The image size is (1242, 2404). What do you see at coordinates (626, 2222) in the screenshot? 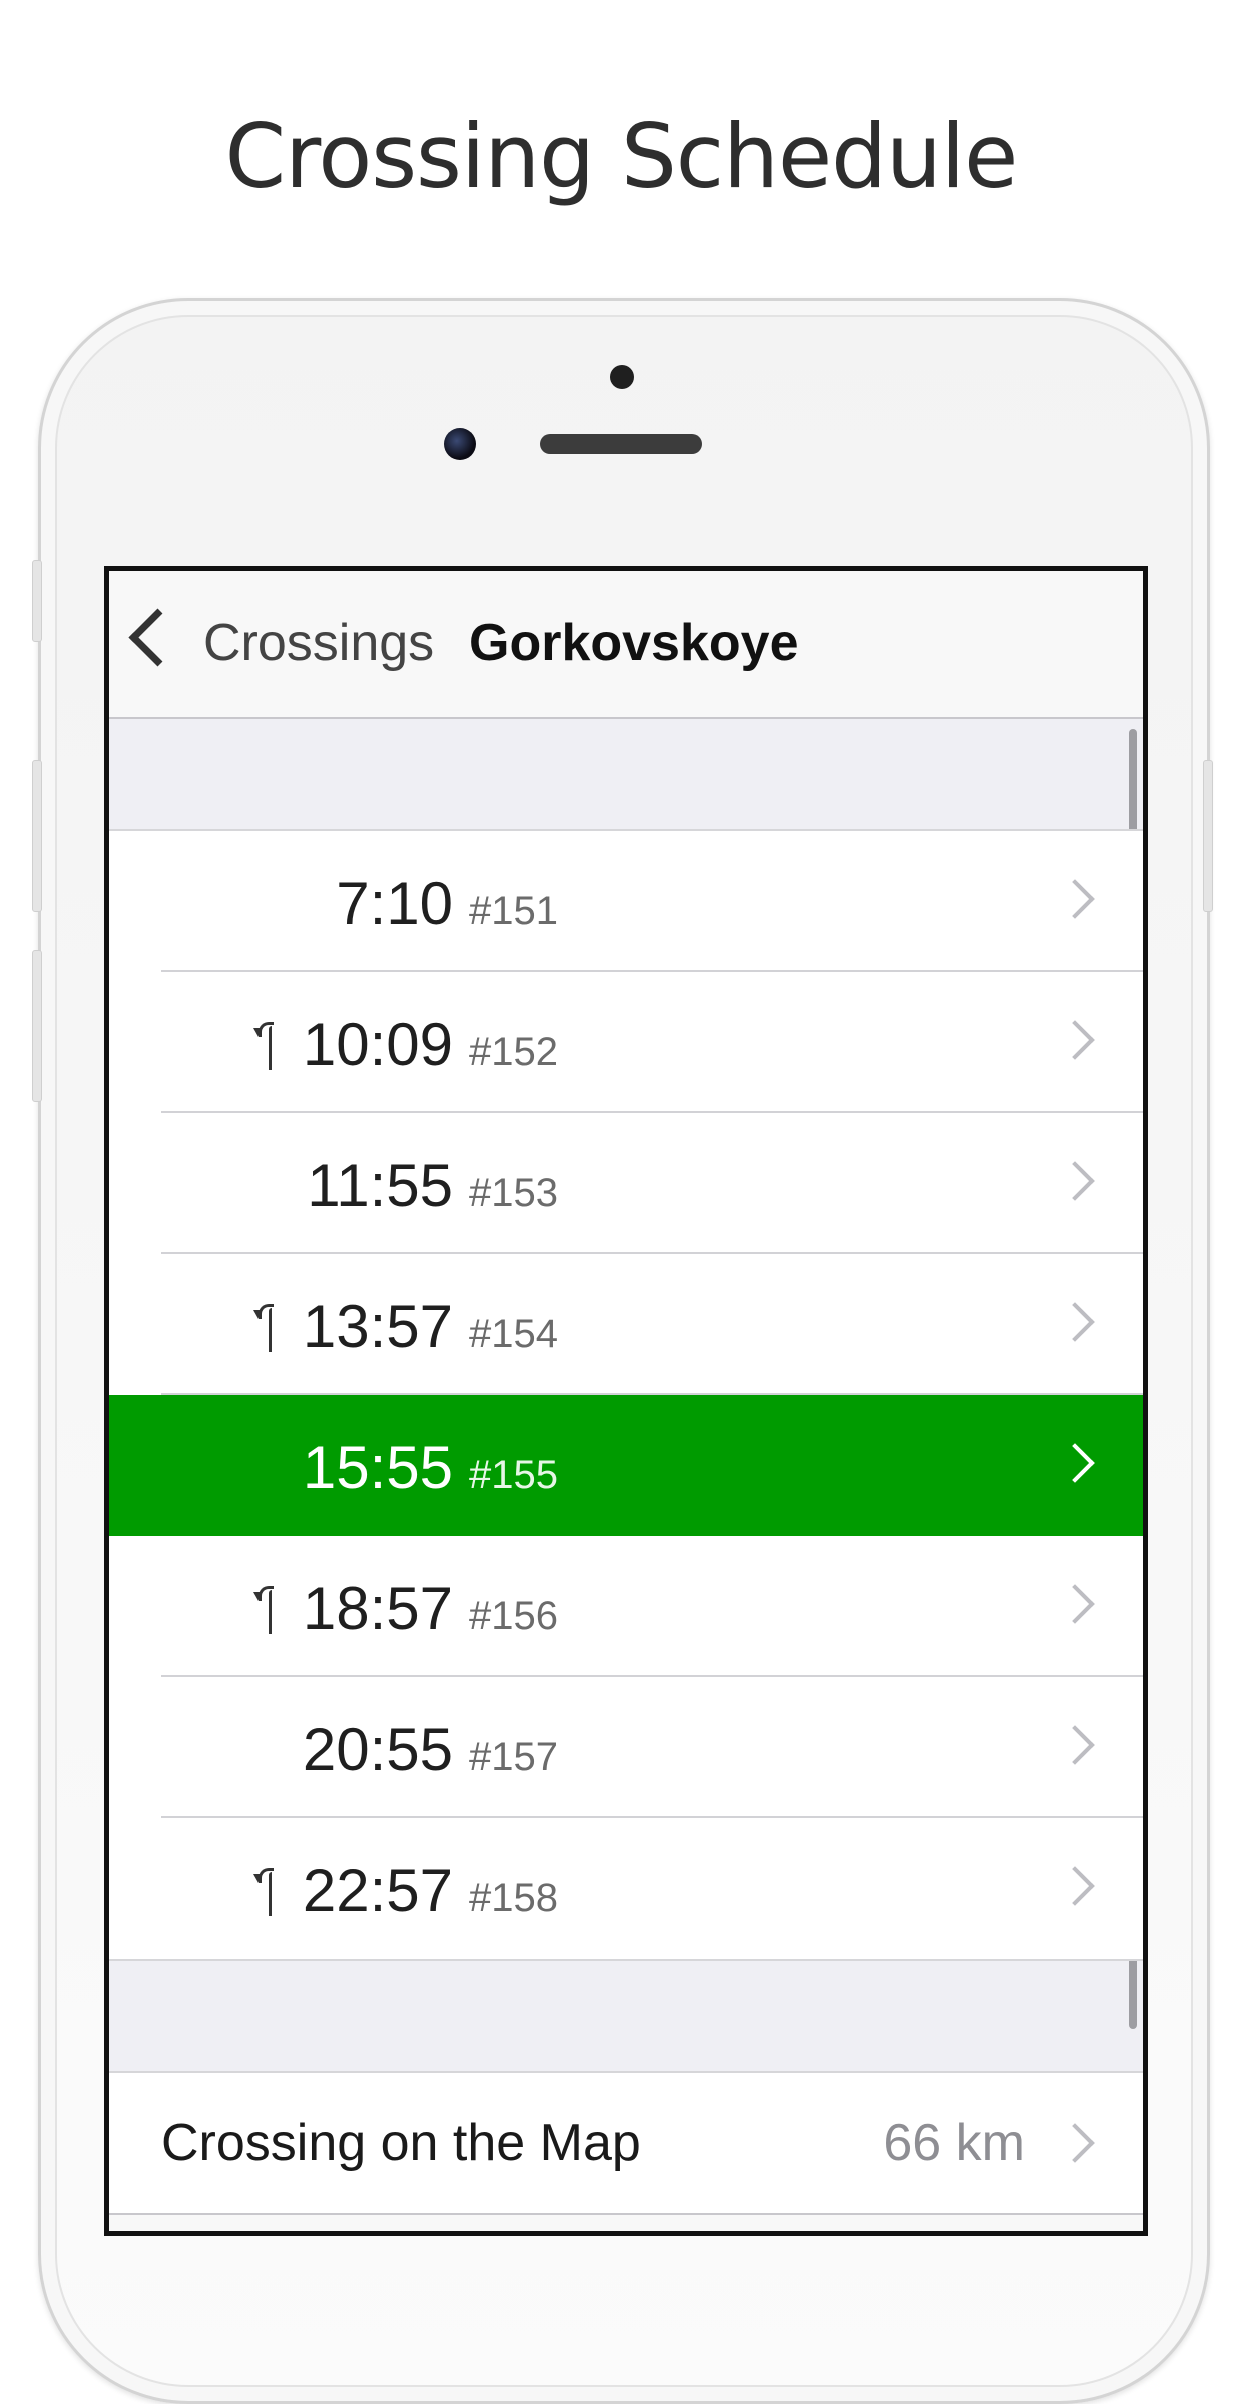
I see `tab-bar` at bounding box center [626, 2222].